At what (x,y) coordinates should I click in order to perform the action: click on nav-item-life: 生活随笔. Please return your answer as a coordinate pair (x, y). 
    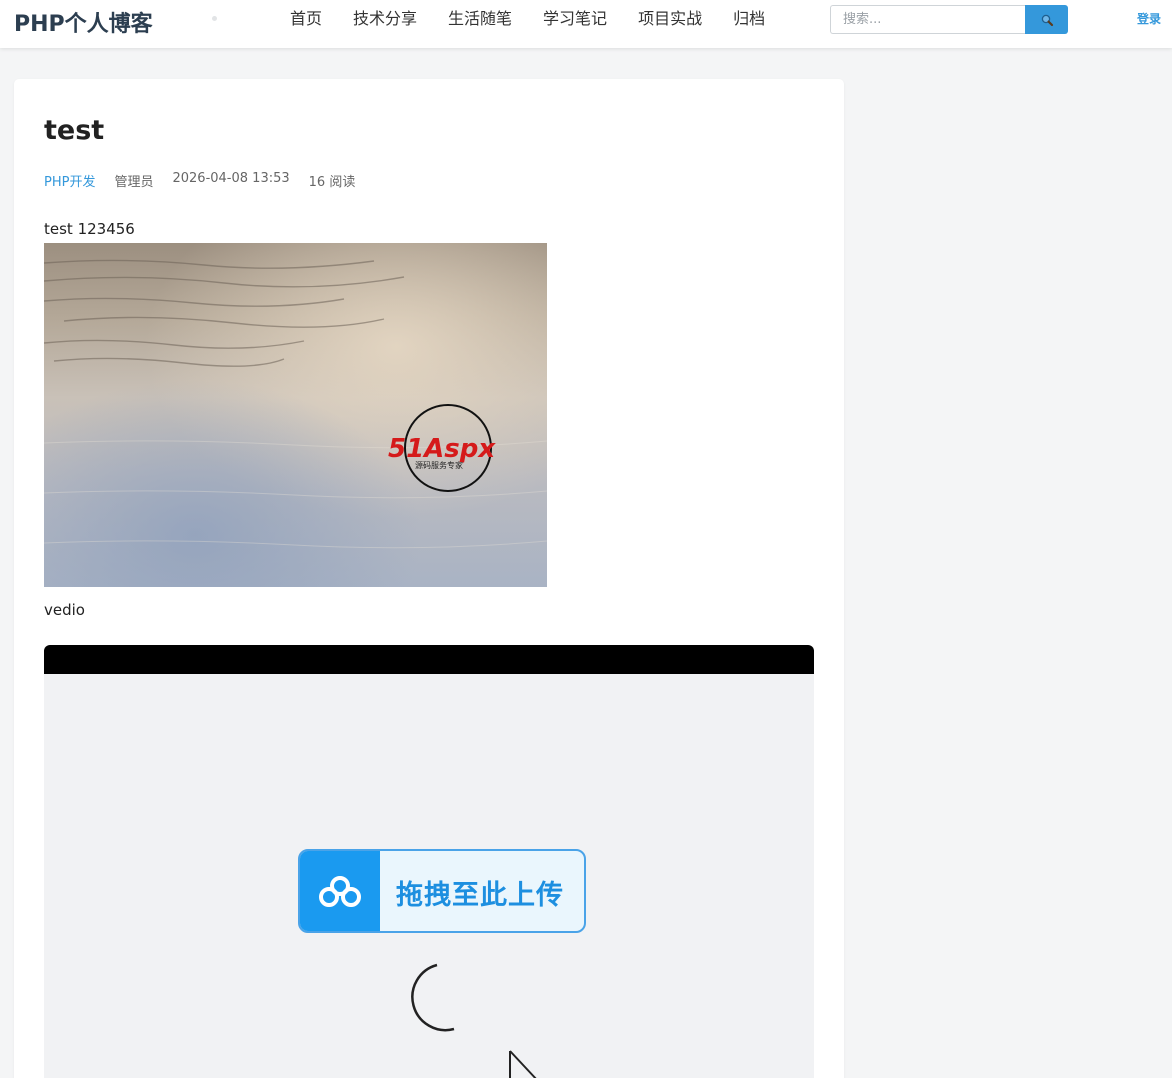
    Looking at the image, I should click on (480, 19).